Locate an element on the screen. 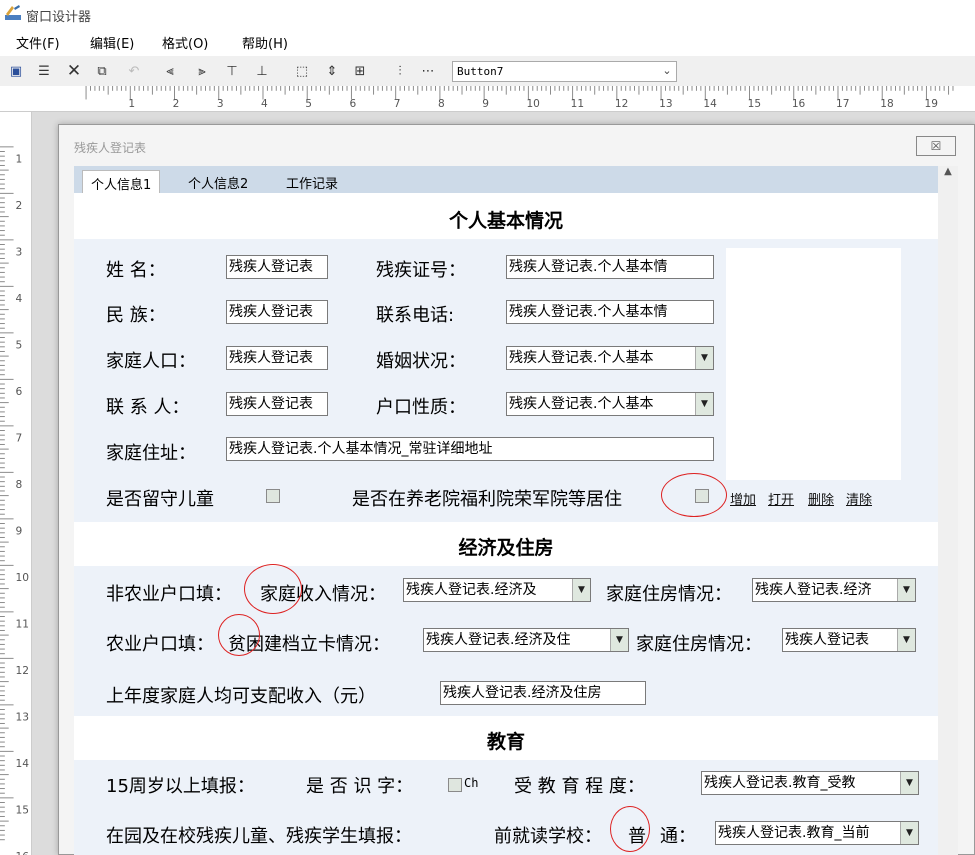  same-width-icon: ⬚ is located at coordinates (302, 71).